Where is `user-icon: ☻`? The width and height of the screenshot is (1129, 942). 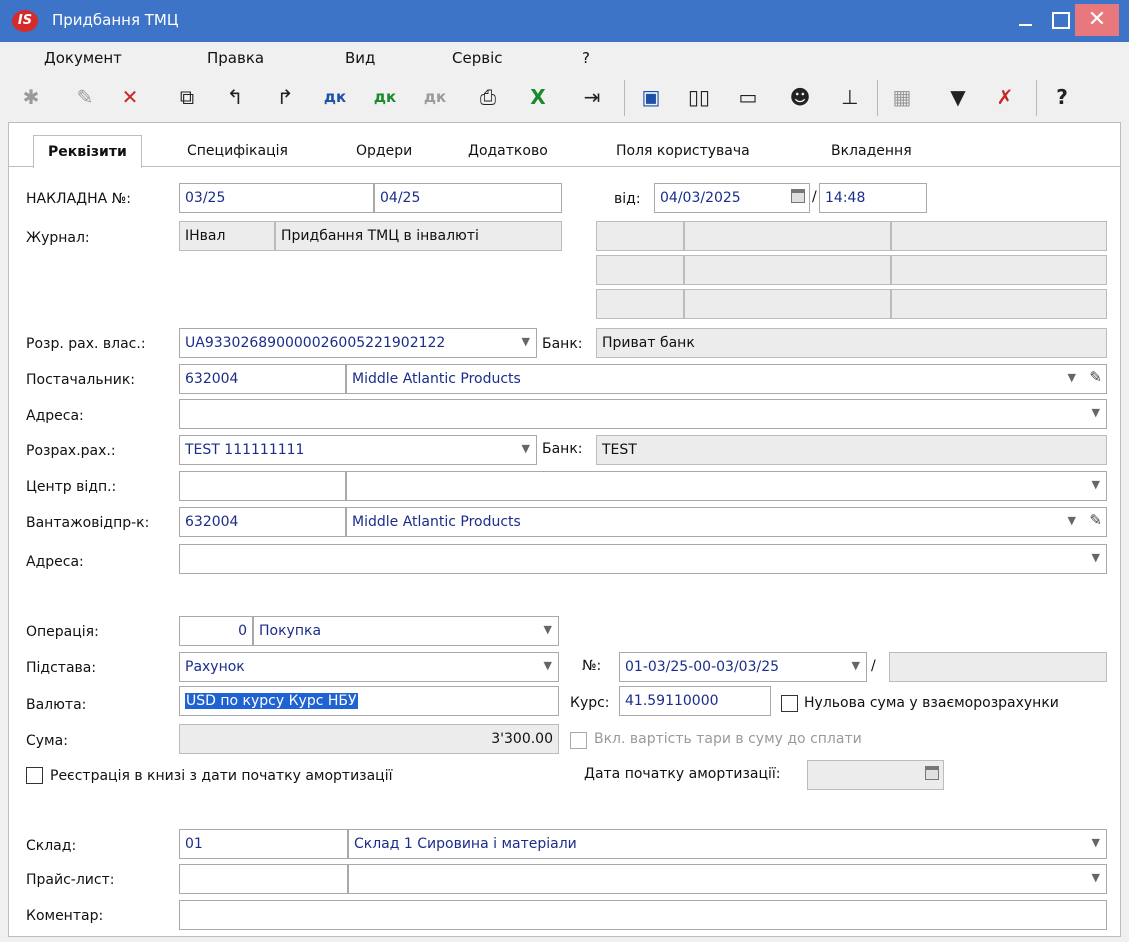 user-icon: ☻ is located at coordinates (800, 97).